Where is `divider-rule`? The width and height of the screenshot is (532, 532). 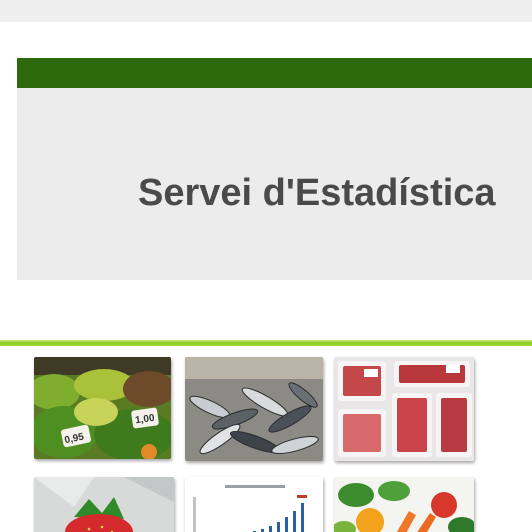 divider-rule is located at coordinates (266, 343).